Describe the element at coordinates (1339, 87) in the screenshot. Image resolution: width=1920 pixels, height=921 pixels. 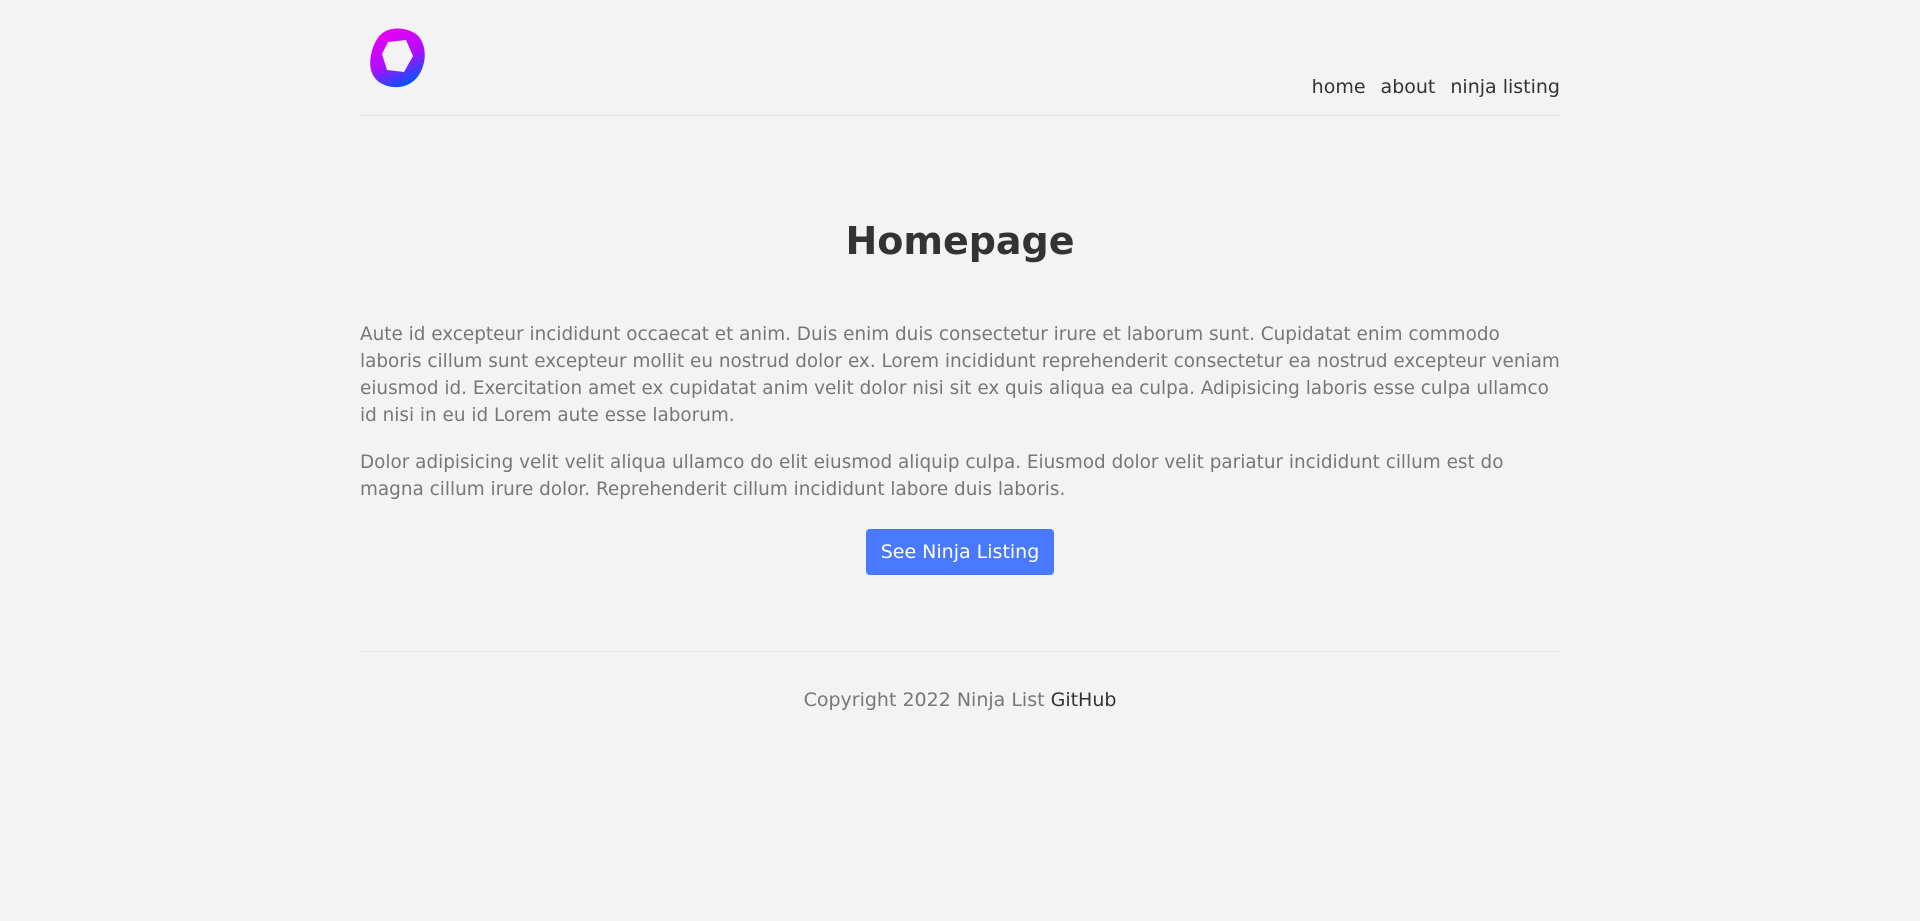
I see `nav-link-home: home` at that location.